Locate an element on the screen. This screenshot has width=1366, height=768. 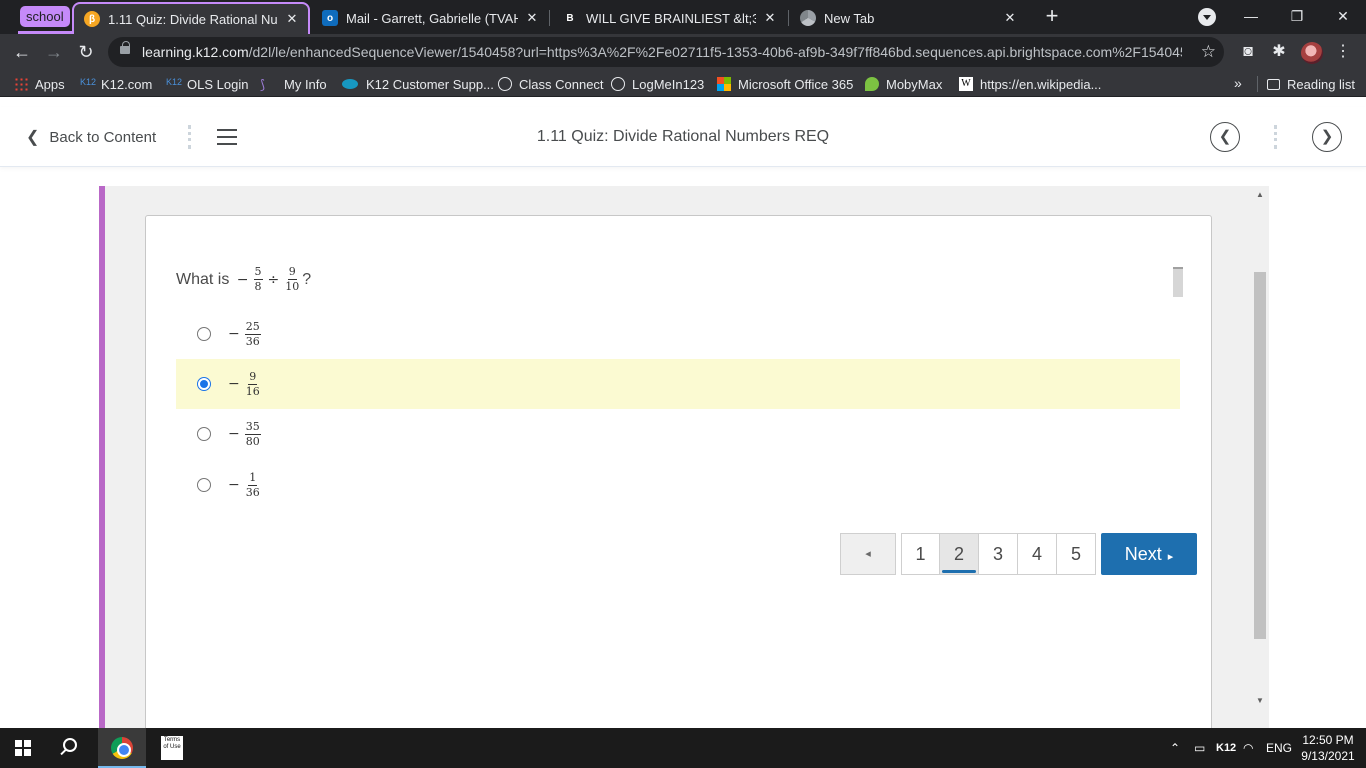
bookmark-apps: Apps is located at coordinates (39, 84).